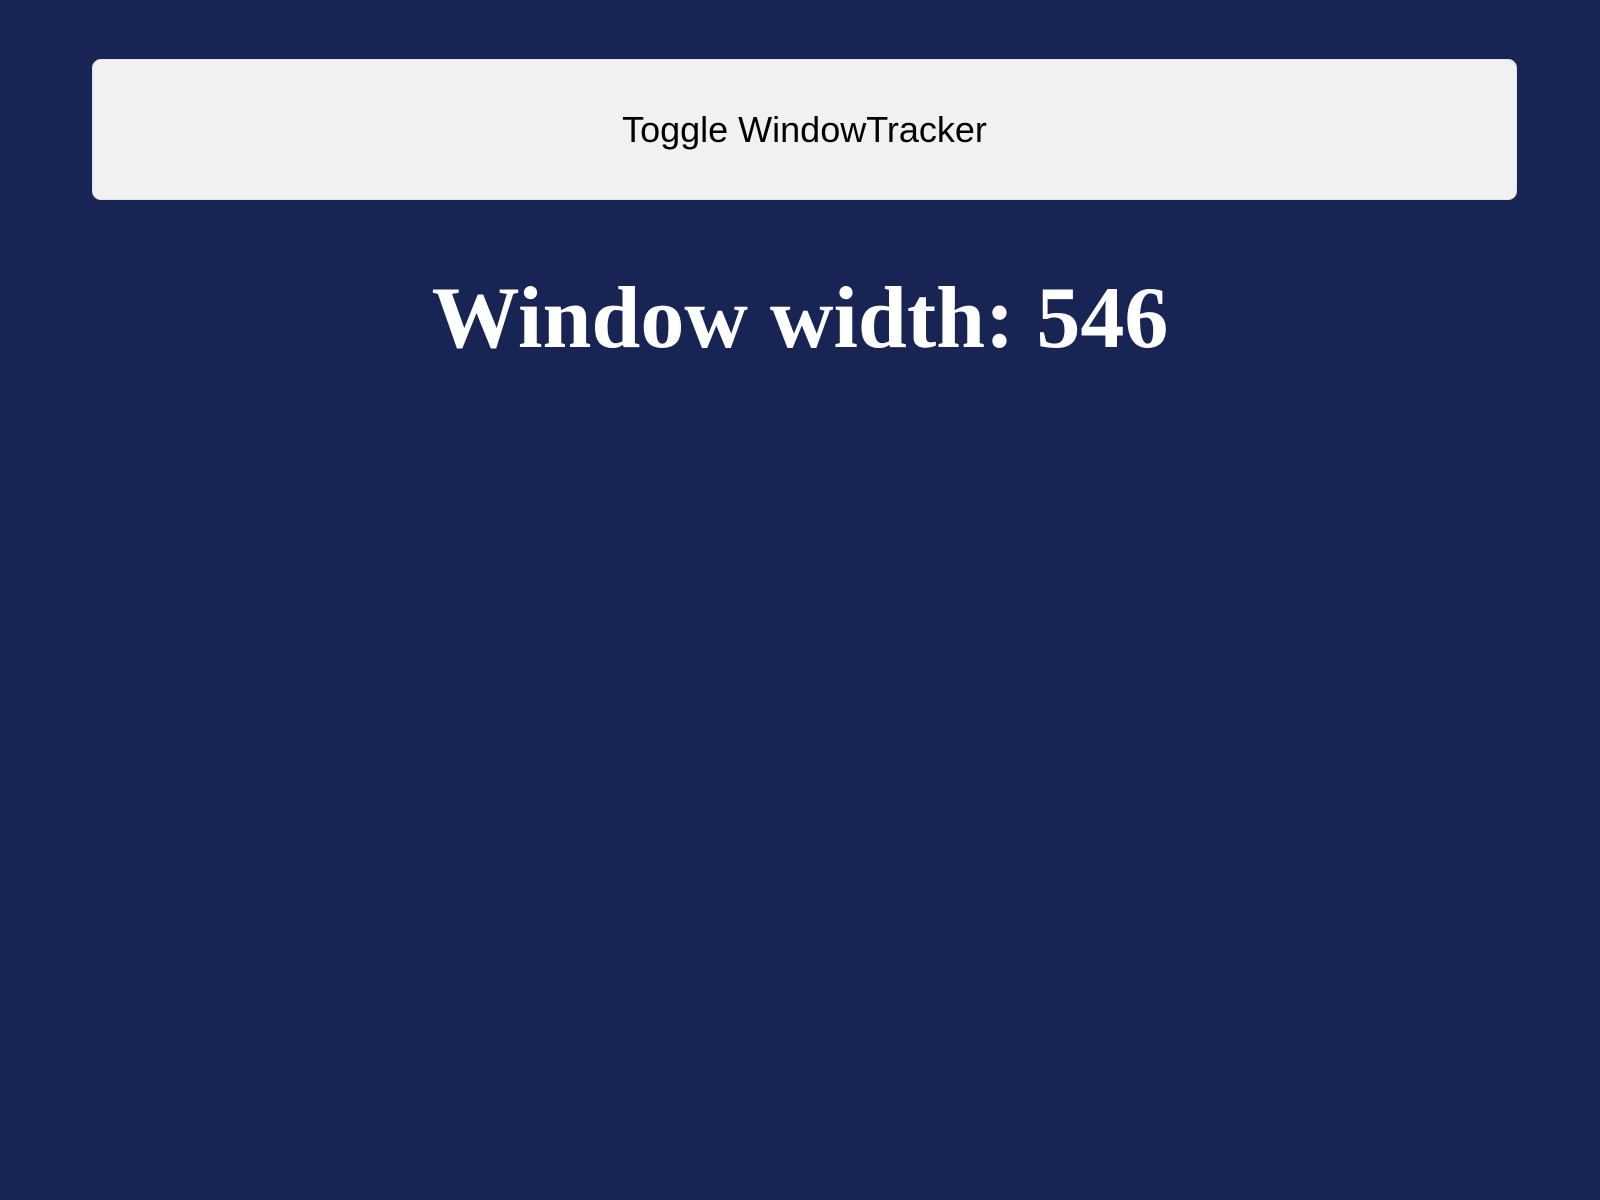 This screenshot has height=1200, width=1600. Describe the element at coordinates (800, 318) in the screenshot. I see `window-width-heading: Window width: 546` at that location.